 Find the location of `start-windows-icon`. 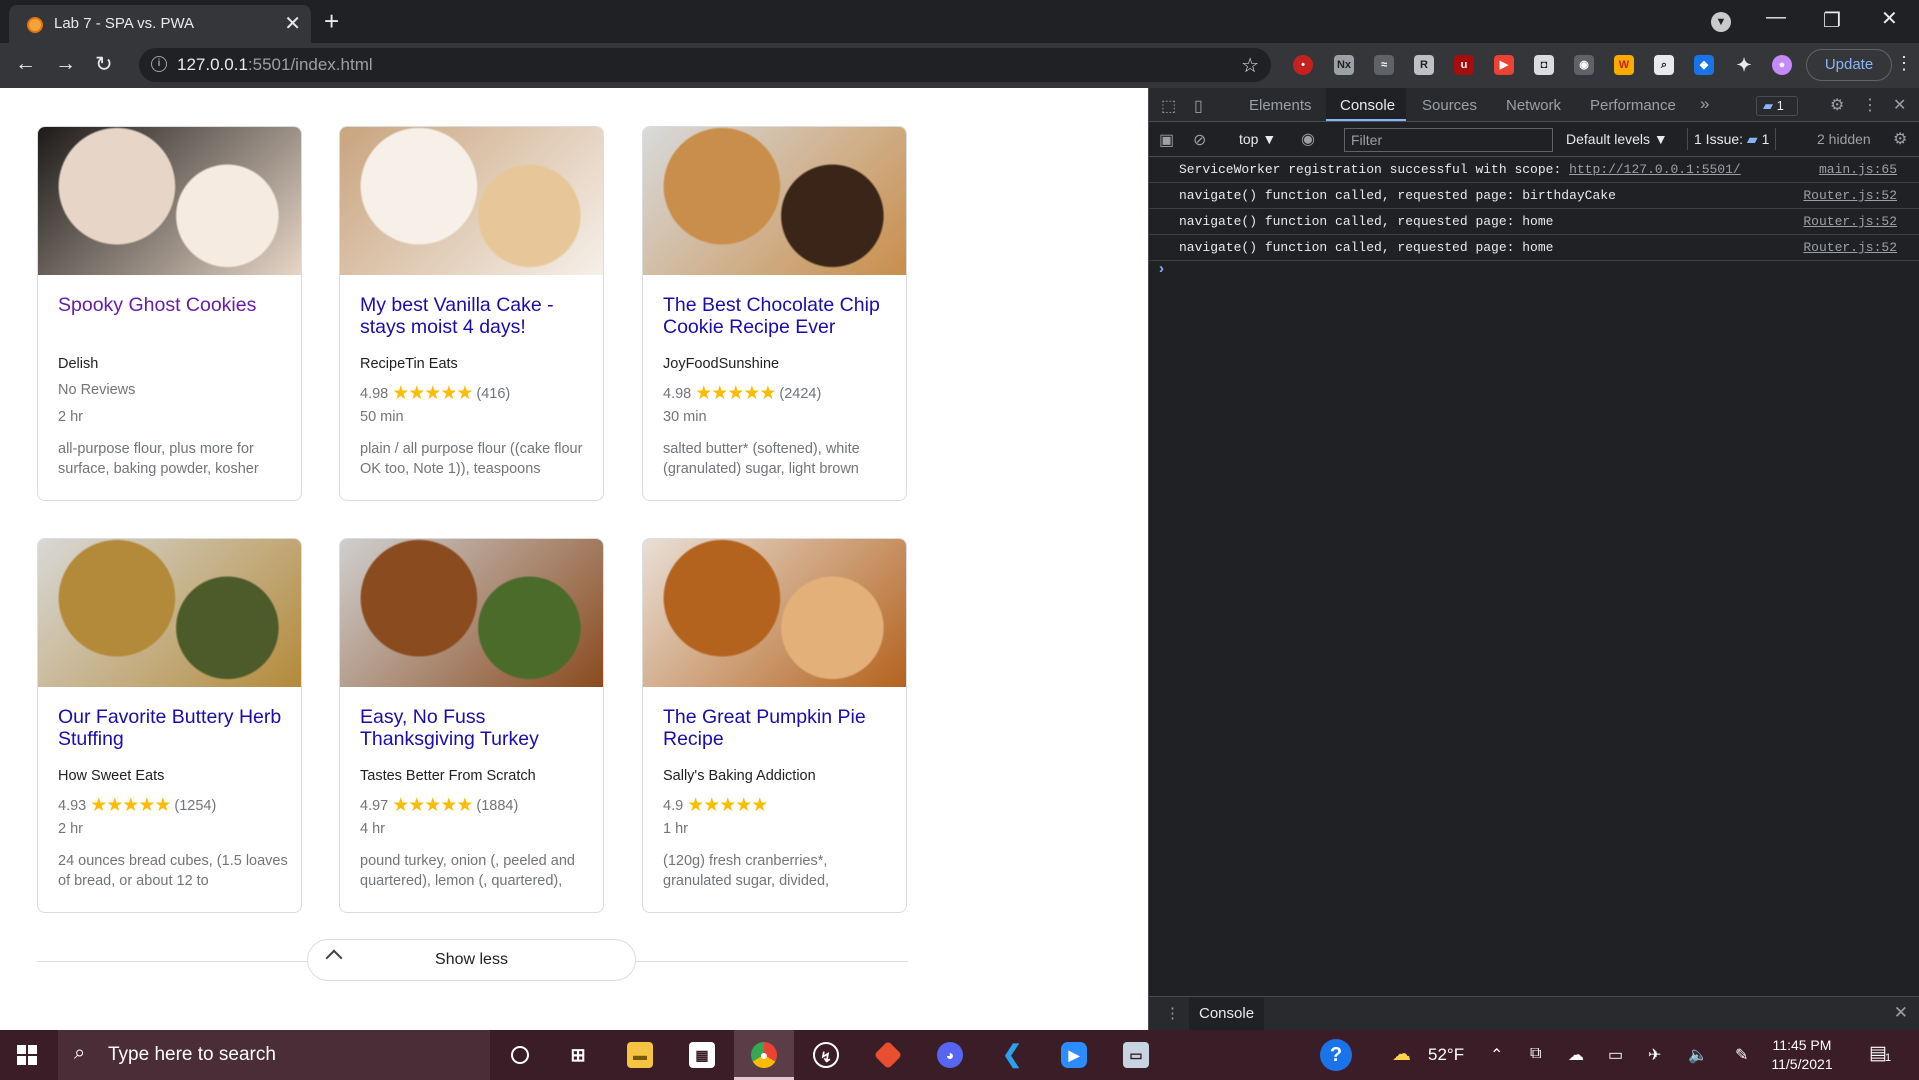

start-windows-icon is located at coordinates (27, 1055).